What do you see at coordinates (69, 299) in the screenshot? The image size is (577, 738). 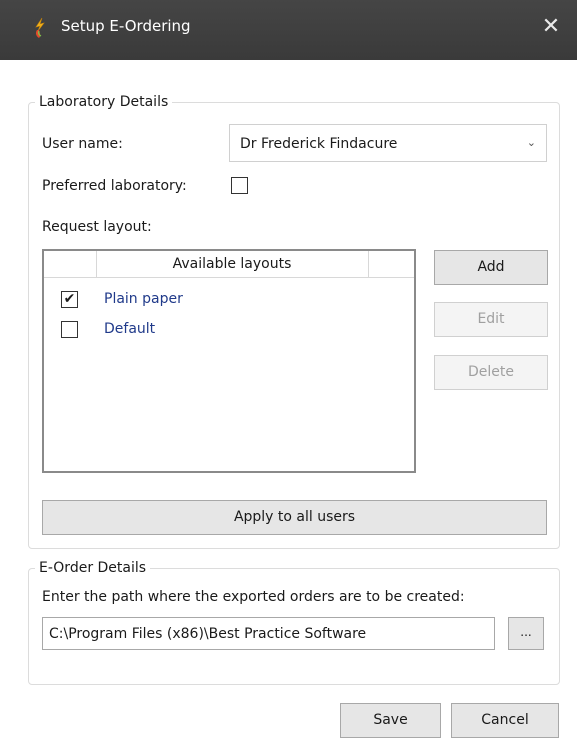 I see `layout-checkbox: ✔` at bounding box center [69, 299].